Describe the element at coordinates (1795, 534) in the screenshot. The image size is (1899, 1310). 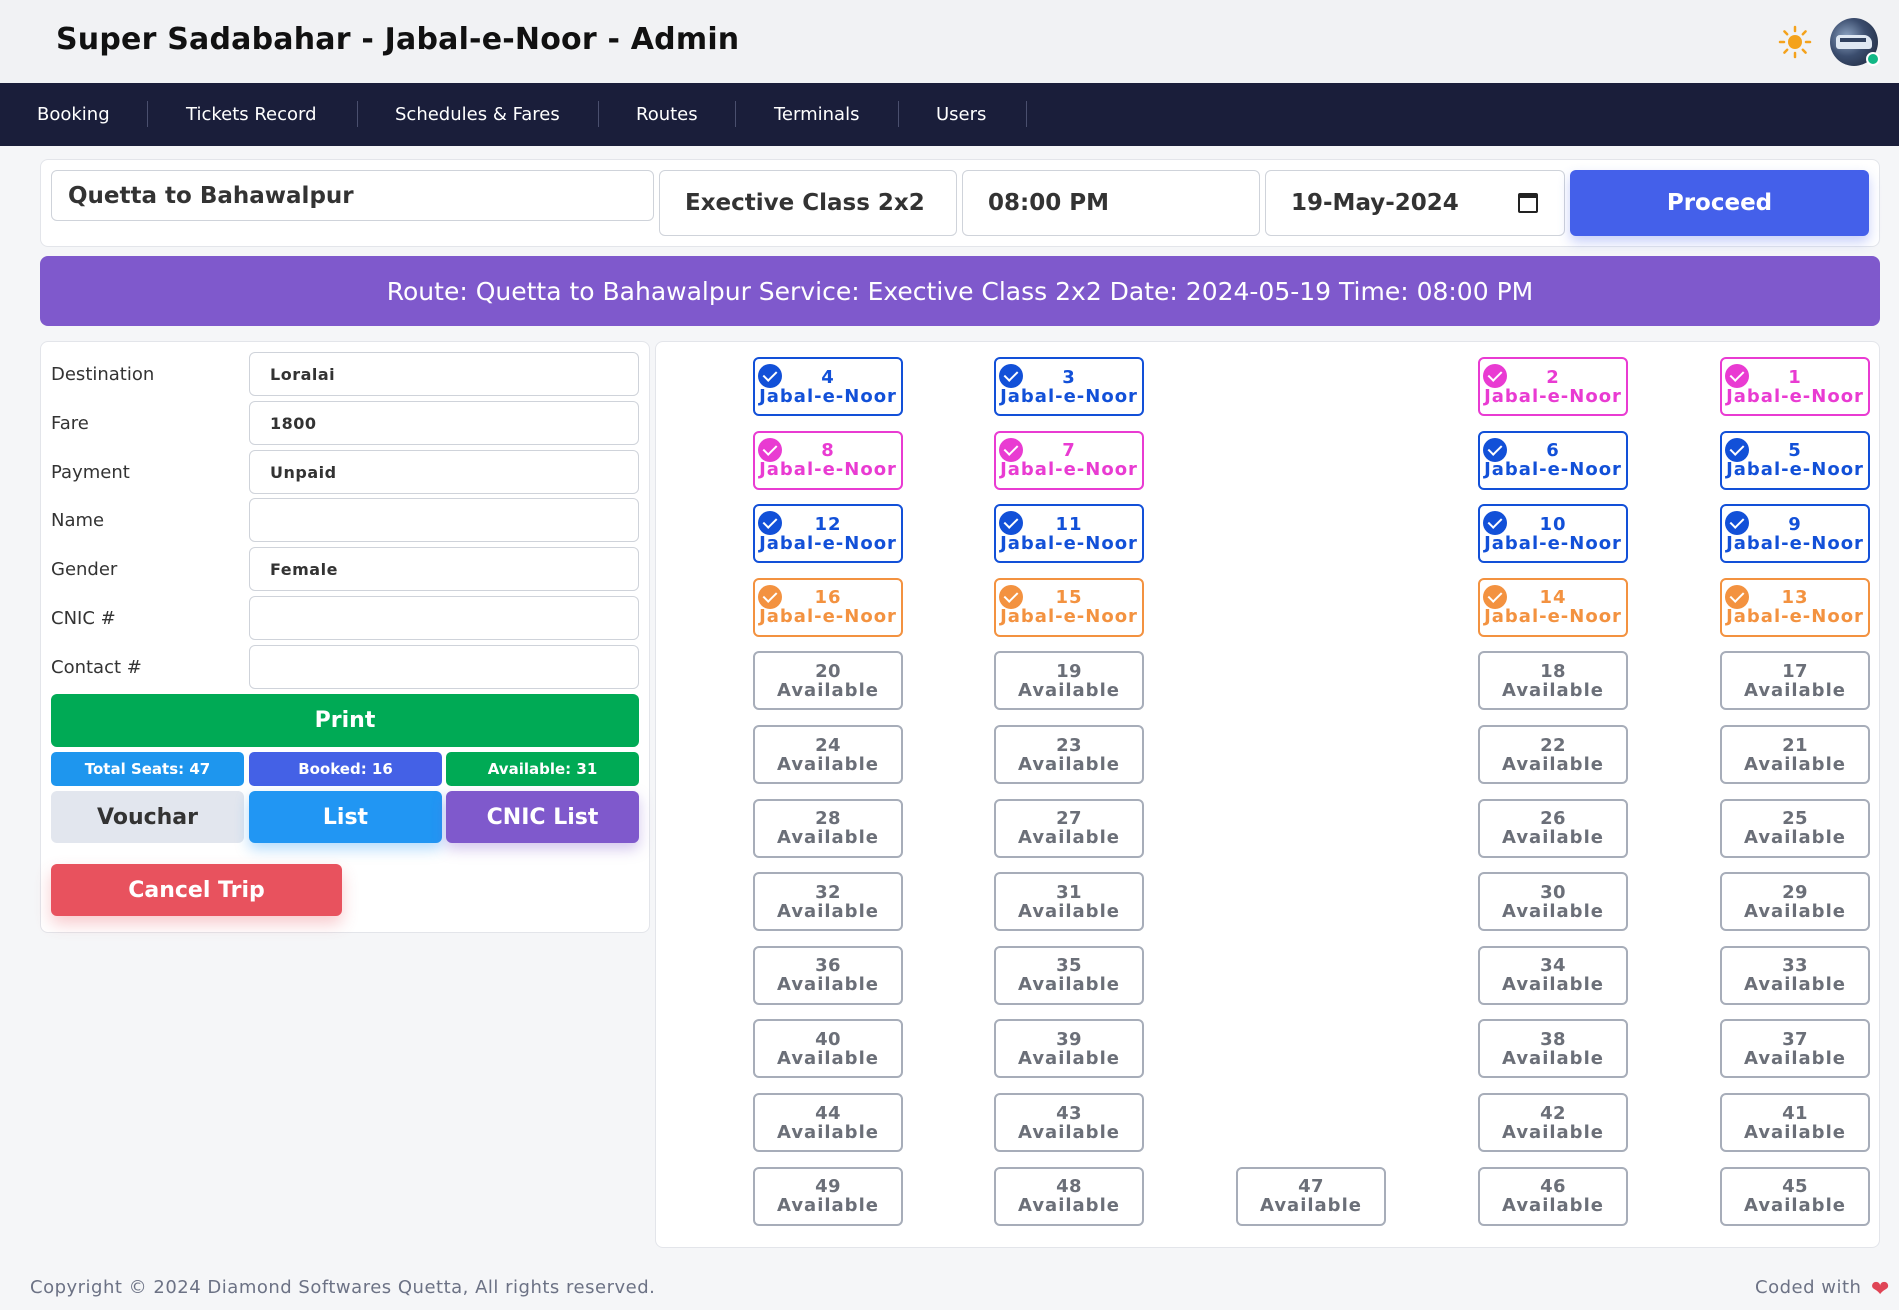
I see `seat-9: 9 Jabal-e-Noor` at that location.